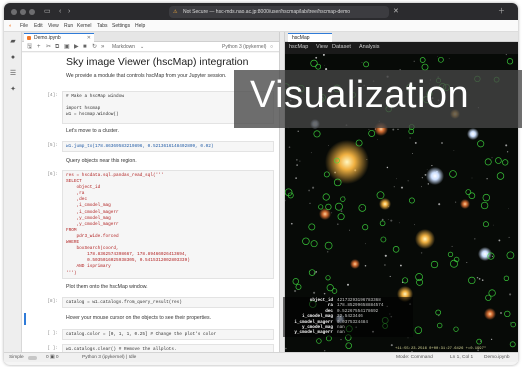 This screenshot has width=522, height=367. What do you see at coordinates (369, 47) in the screenshot?
I see `hscmap-menu-analysis: Analysis` at bounding box center [369, 47].